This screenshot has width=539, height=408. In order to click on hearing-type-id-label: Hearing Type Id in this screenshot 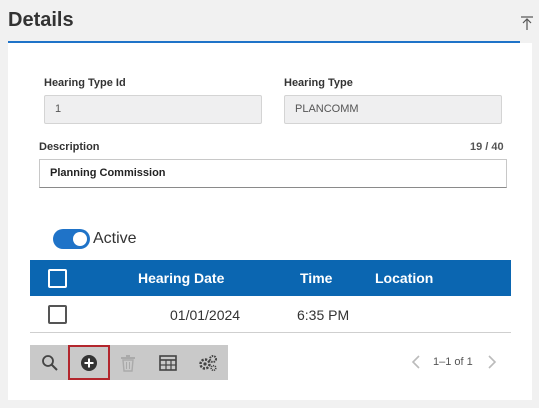, I will do `click(85, 83)`.